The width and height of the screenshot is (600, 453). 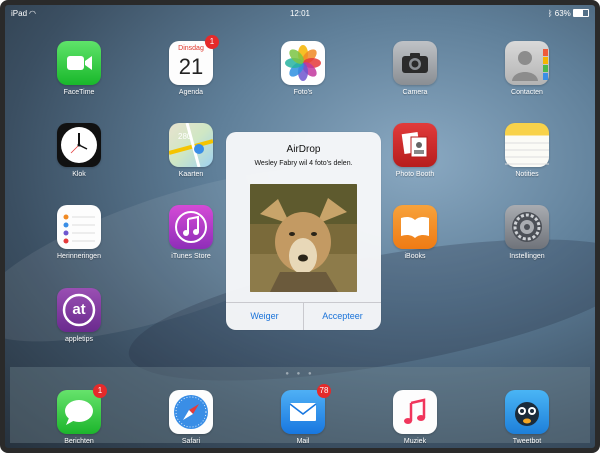 I want to click on appletips-icon: at, so click(x=79, y=310).